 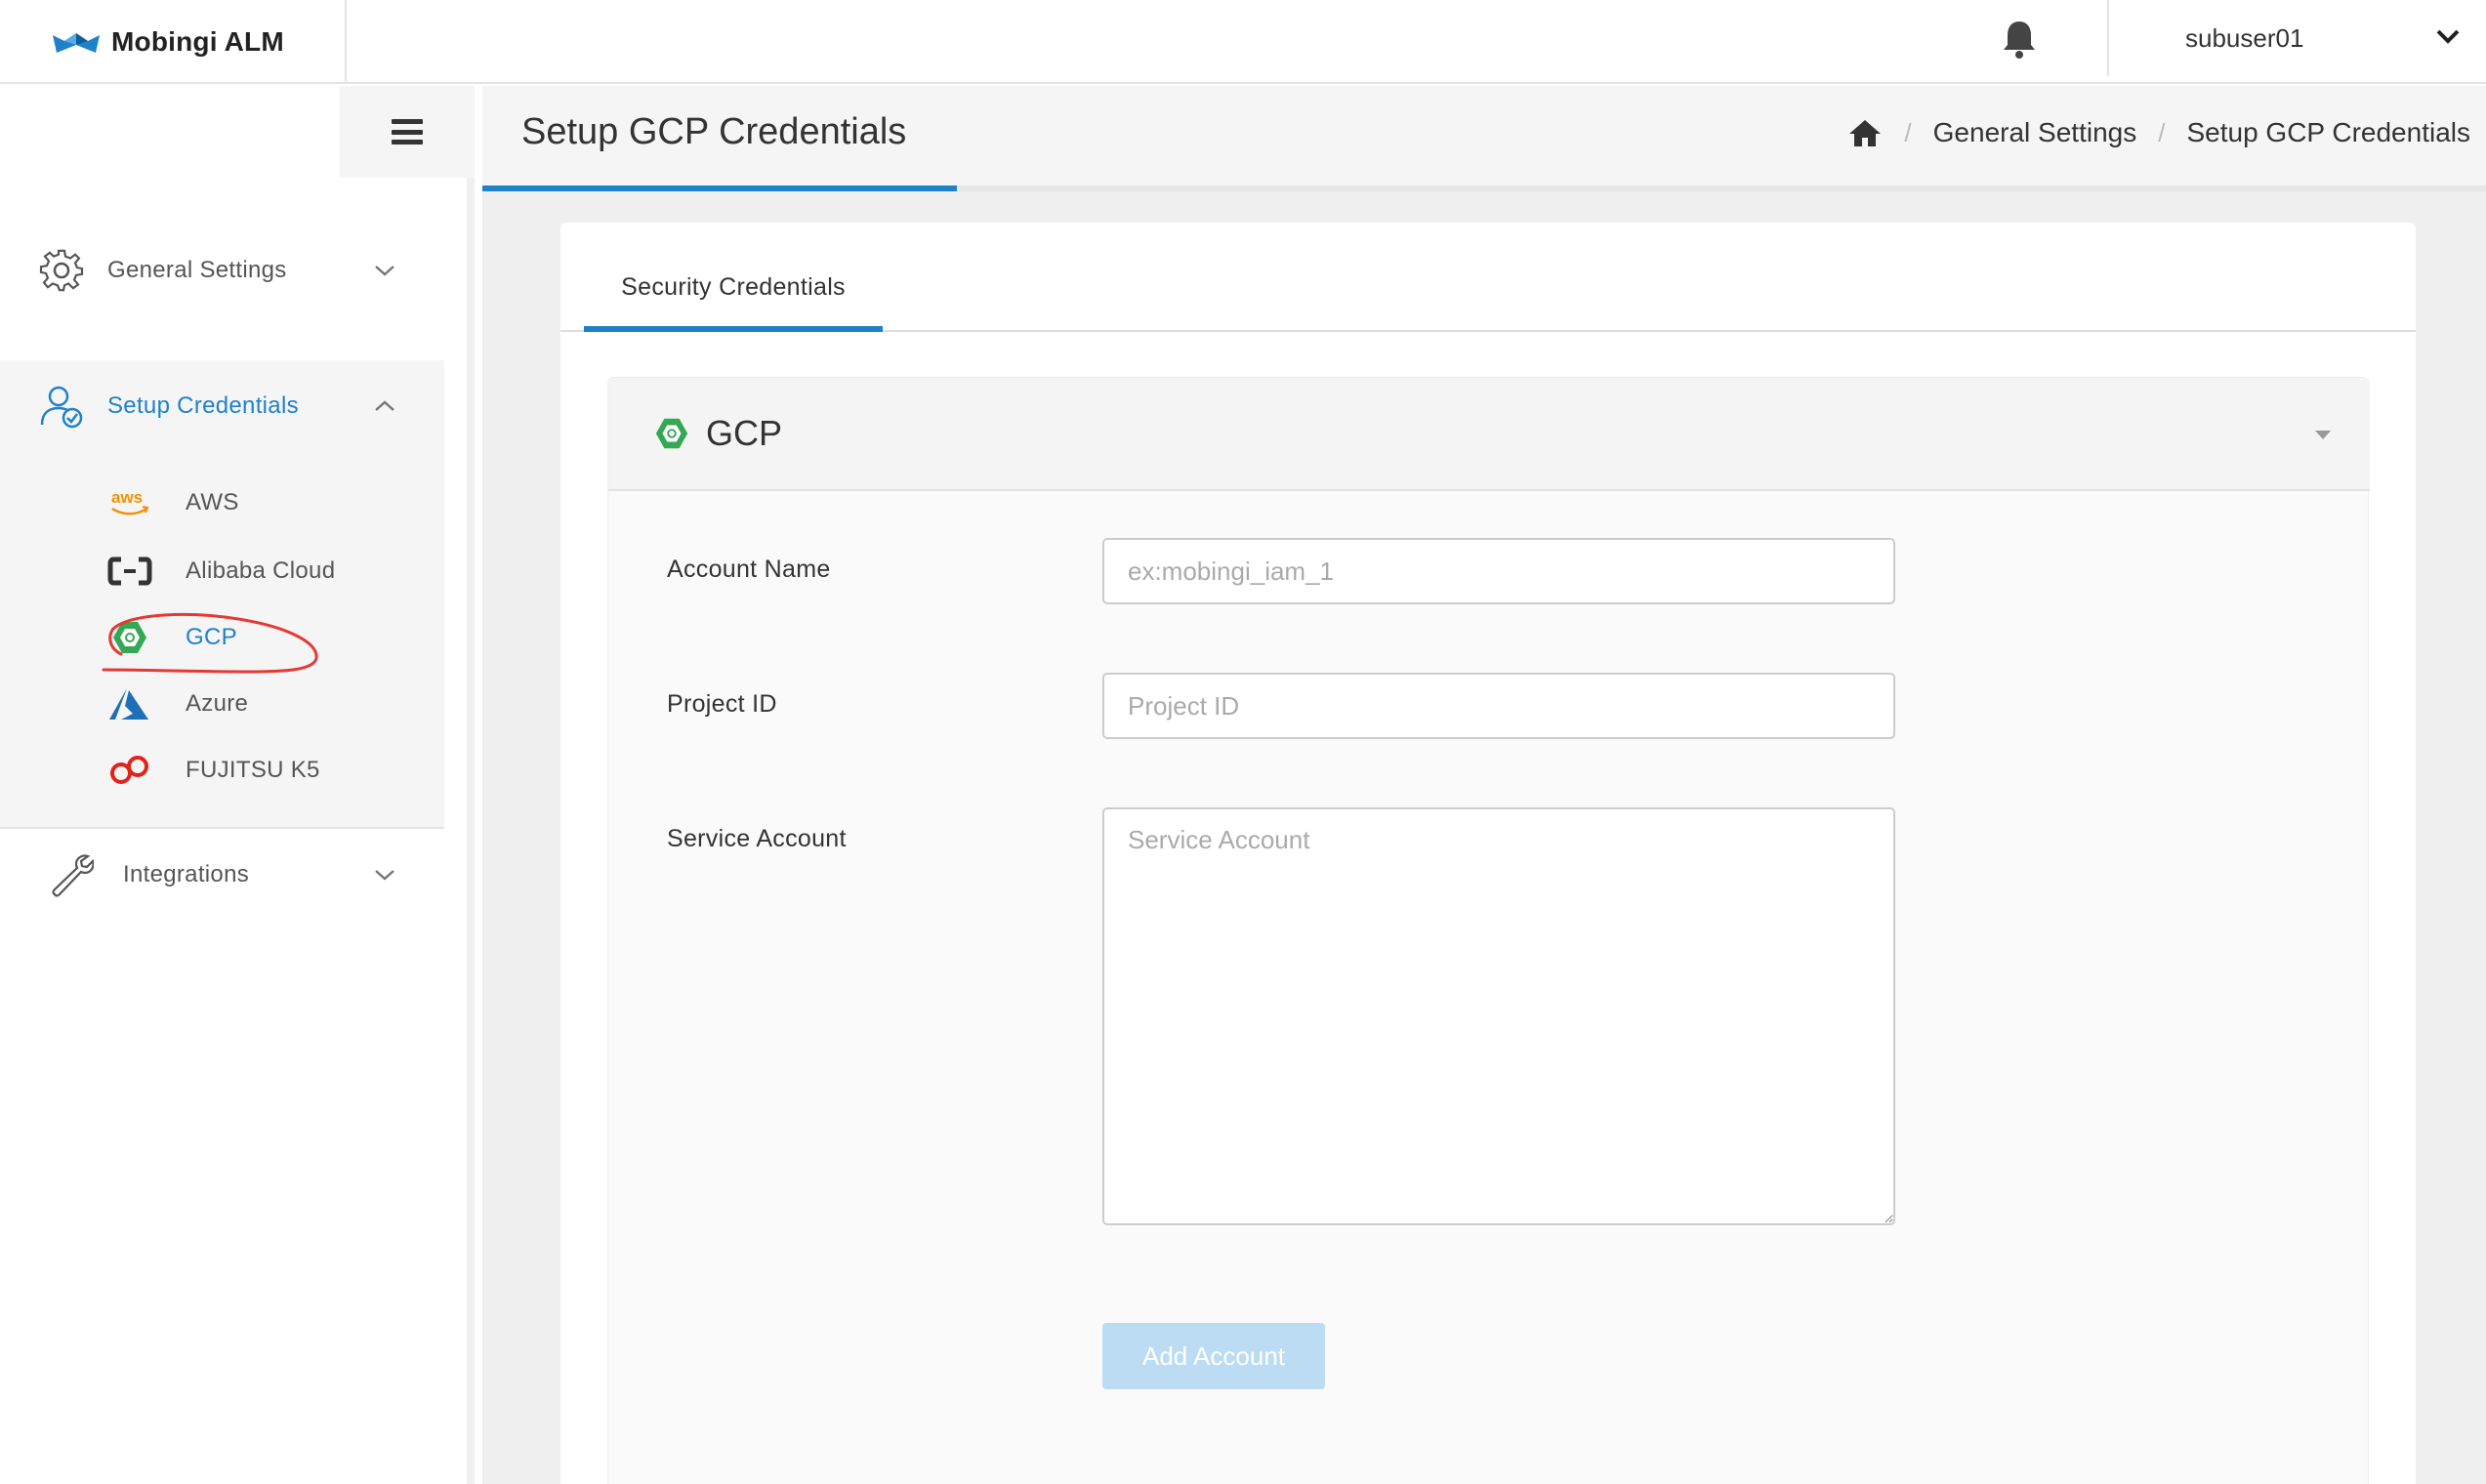 What do you see at coordinates (253, 770) in the screenshot?
I see `sidebar-subitem-label: FUJITSU K5` at bounding box center [253, 770].